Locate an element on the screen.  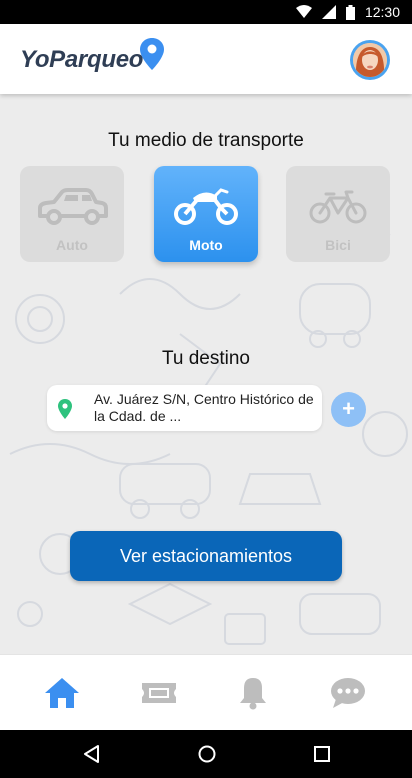
mode-bici-label: Bici is located at coordinates (338, 245).